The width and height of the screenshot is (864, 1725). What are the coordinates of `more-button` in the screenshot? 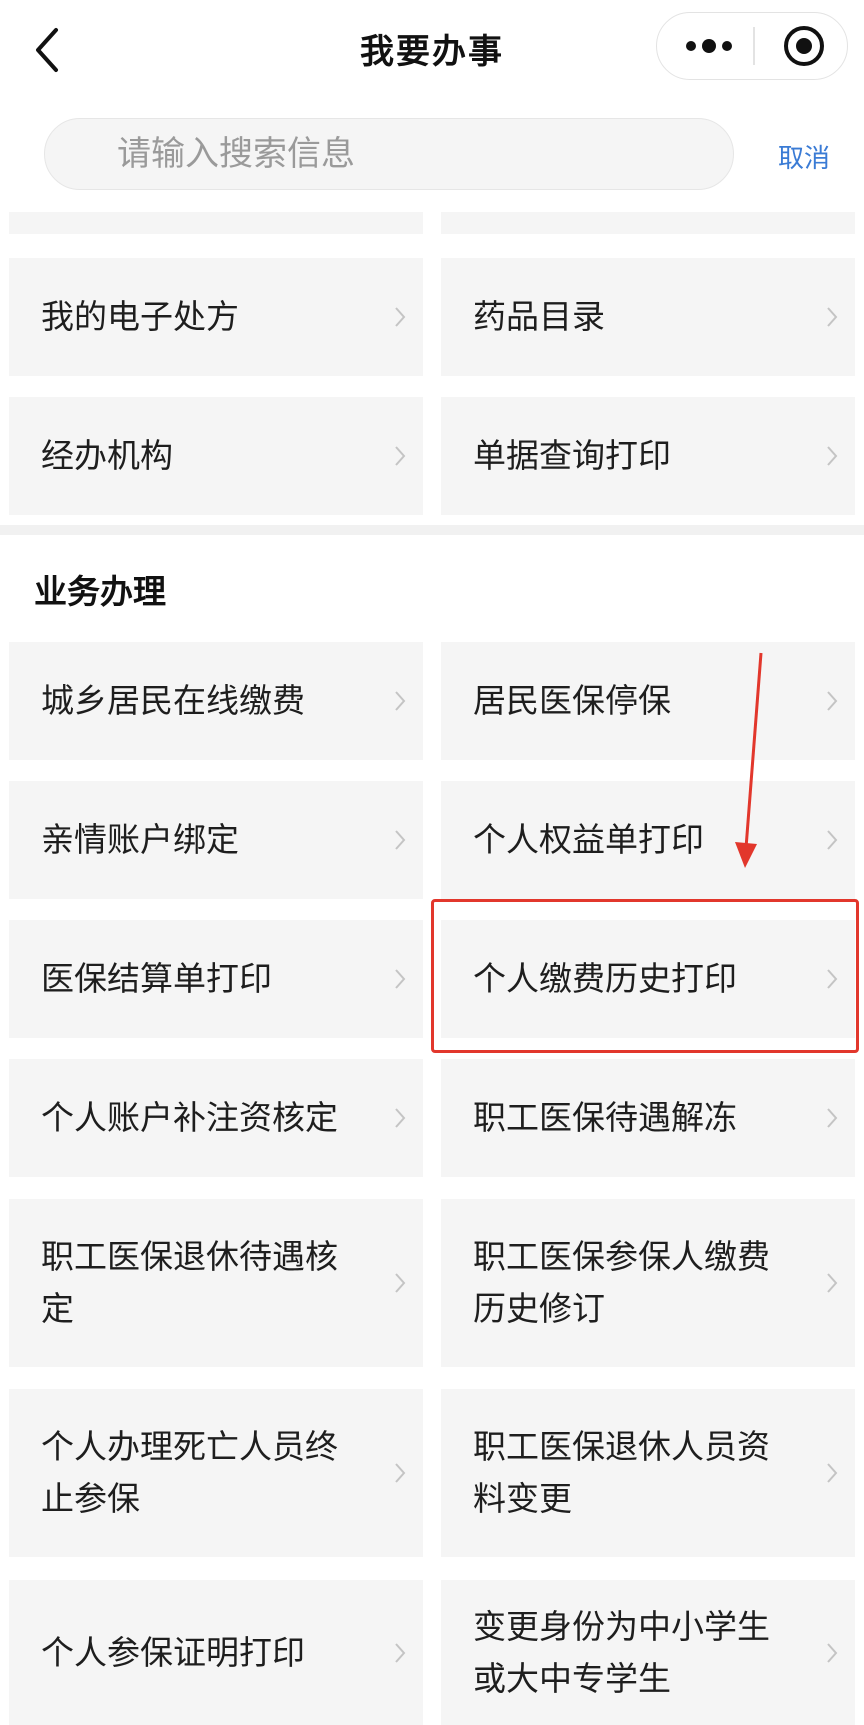 It's located at (709, 46).